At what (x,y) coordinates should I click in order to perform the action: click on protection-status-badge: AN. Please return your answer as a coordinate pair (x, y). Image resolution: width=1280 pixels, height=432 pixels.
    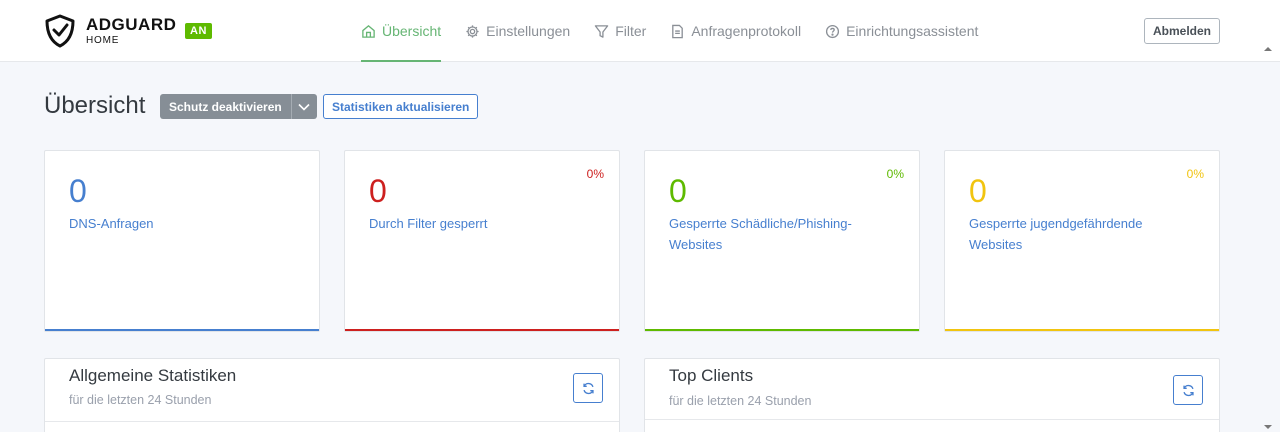
    Looking at the image, I should click on (198, 31).